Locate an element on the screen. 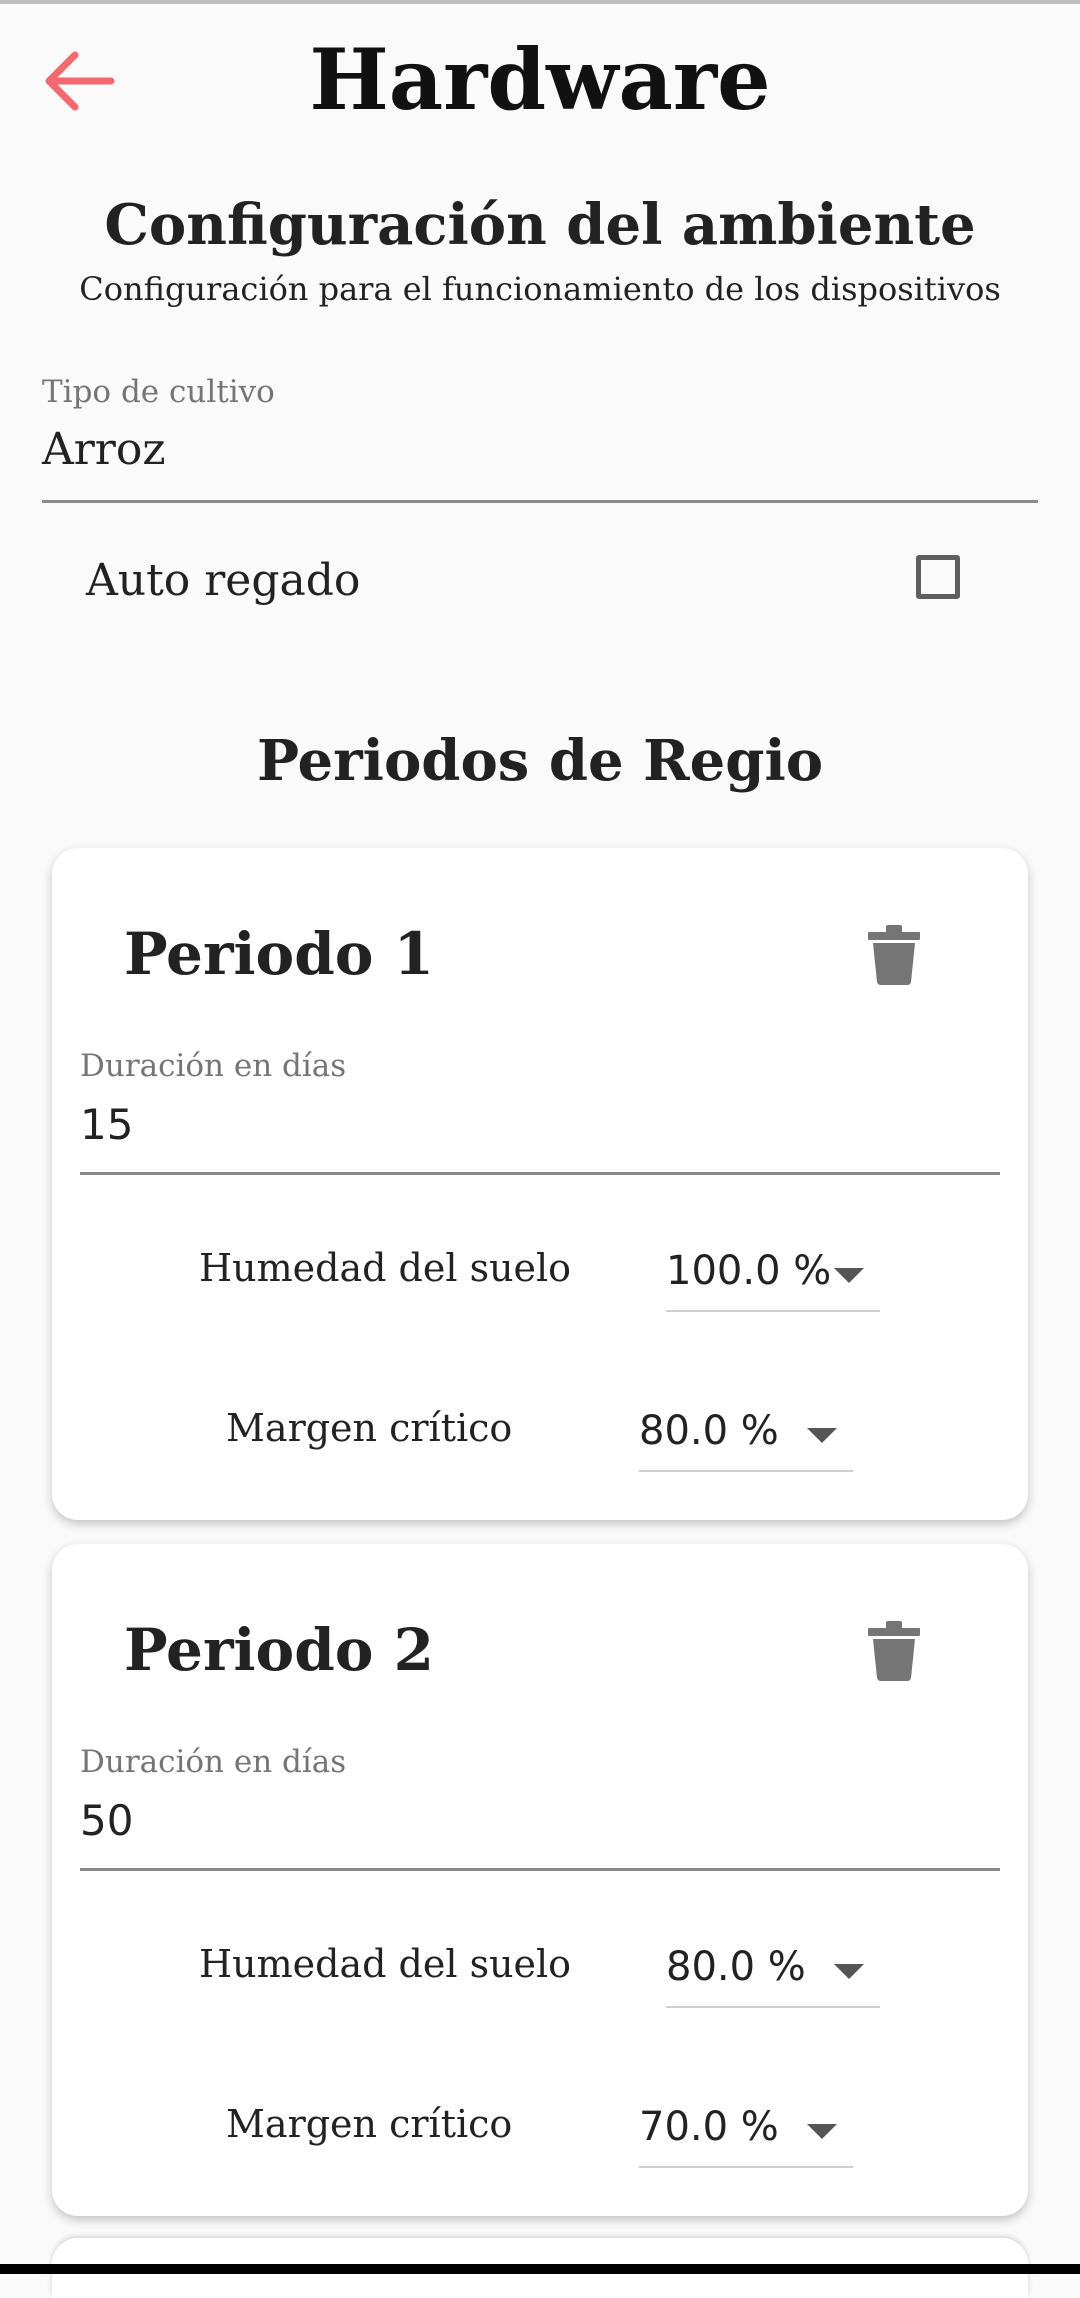 This screenshot has height=2298, width=1080. page-title: Hardware is located at coordinates (540, 79).